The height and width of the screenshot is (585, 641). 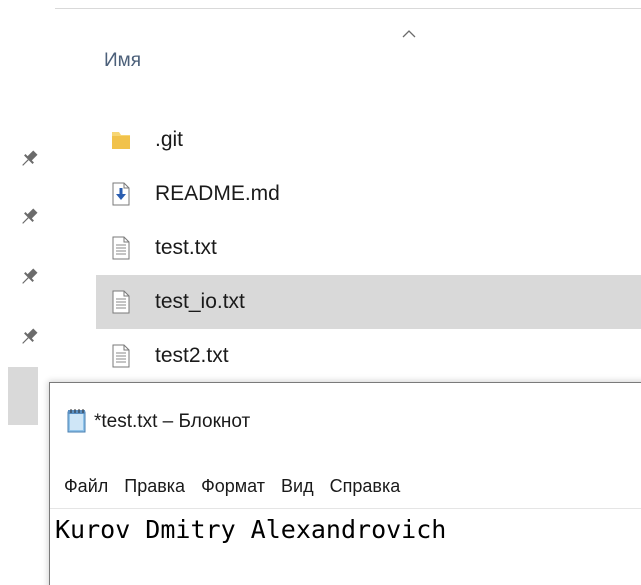 What do you see at coordinates (122, 61) in the screenshot?
I see `column-header-name: Имя` at bounding box center [122, 61].